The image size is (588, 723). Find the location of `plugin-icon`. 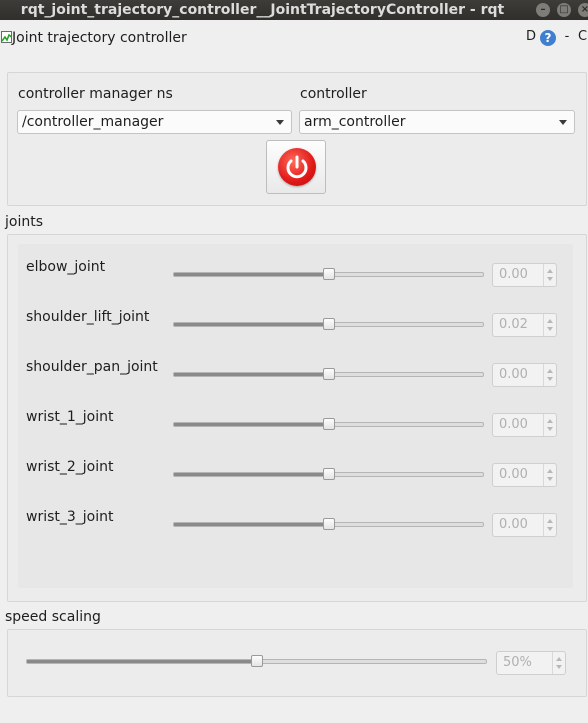

plugin-icon is located at coordinates (6, 37).